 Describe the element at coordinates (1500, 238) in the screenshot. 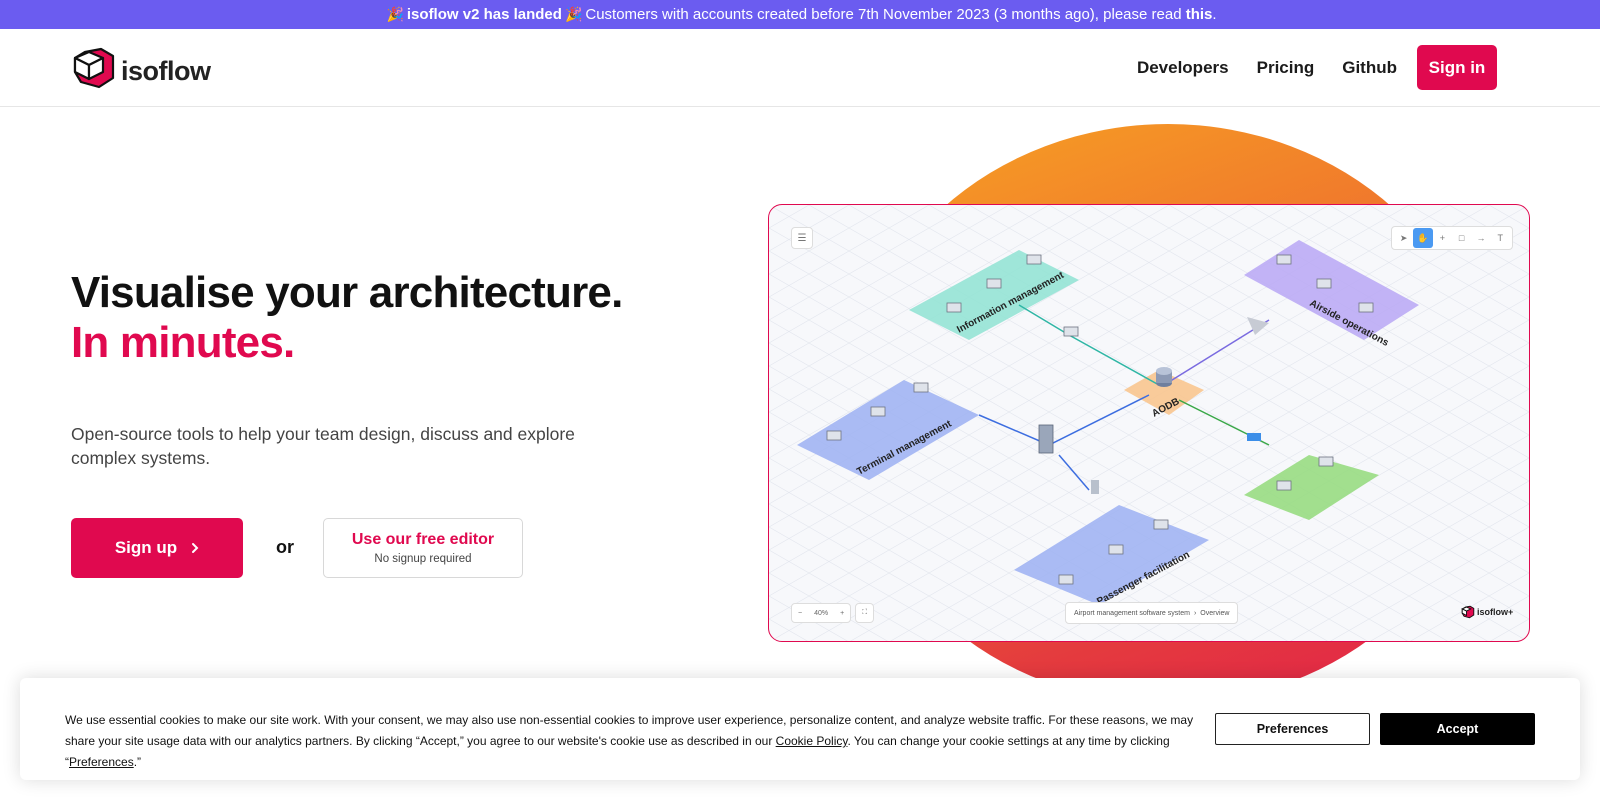

I see `text-tool-icon: T` at that location.